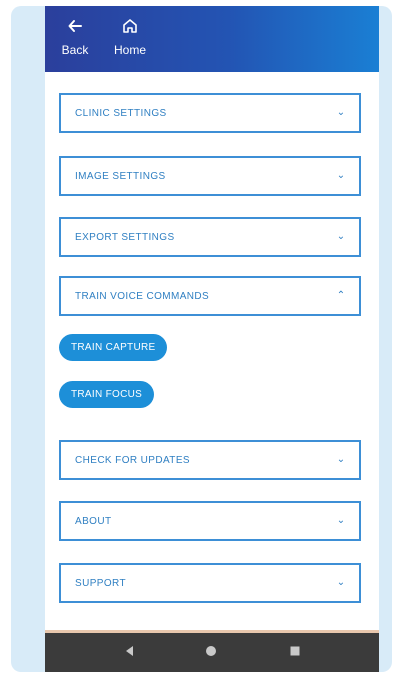  Describe the element at coordinates (210, 583) in the screenshot. I see `support-section: SUPPORT ⌄` at that location.